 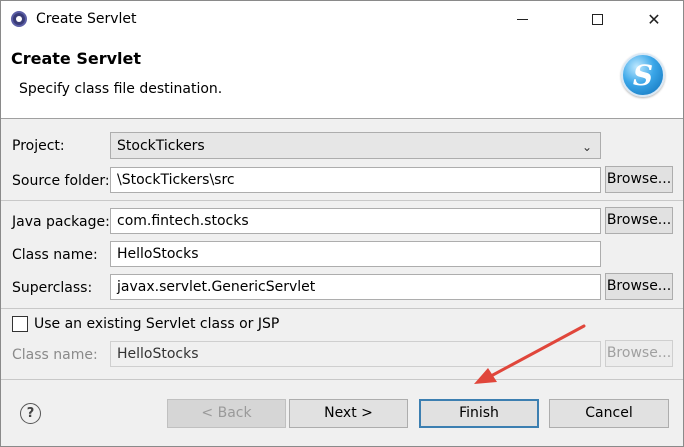 I want to click on next-button: Next >, so click(x=348, y=413).